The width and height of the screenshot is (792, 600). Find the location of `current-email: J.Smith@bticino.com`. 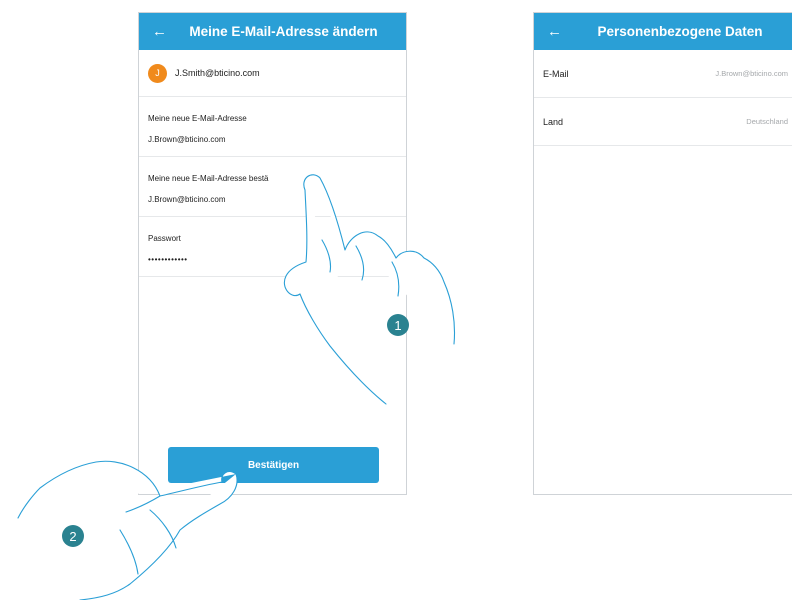

current-email: J.Smith@bticino.com is located at coordinates (217, 73).